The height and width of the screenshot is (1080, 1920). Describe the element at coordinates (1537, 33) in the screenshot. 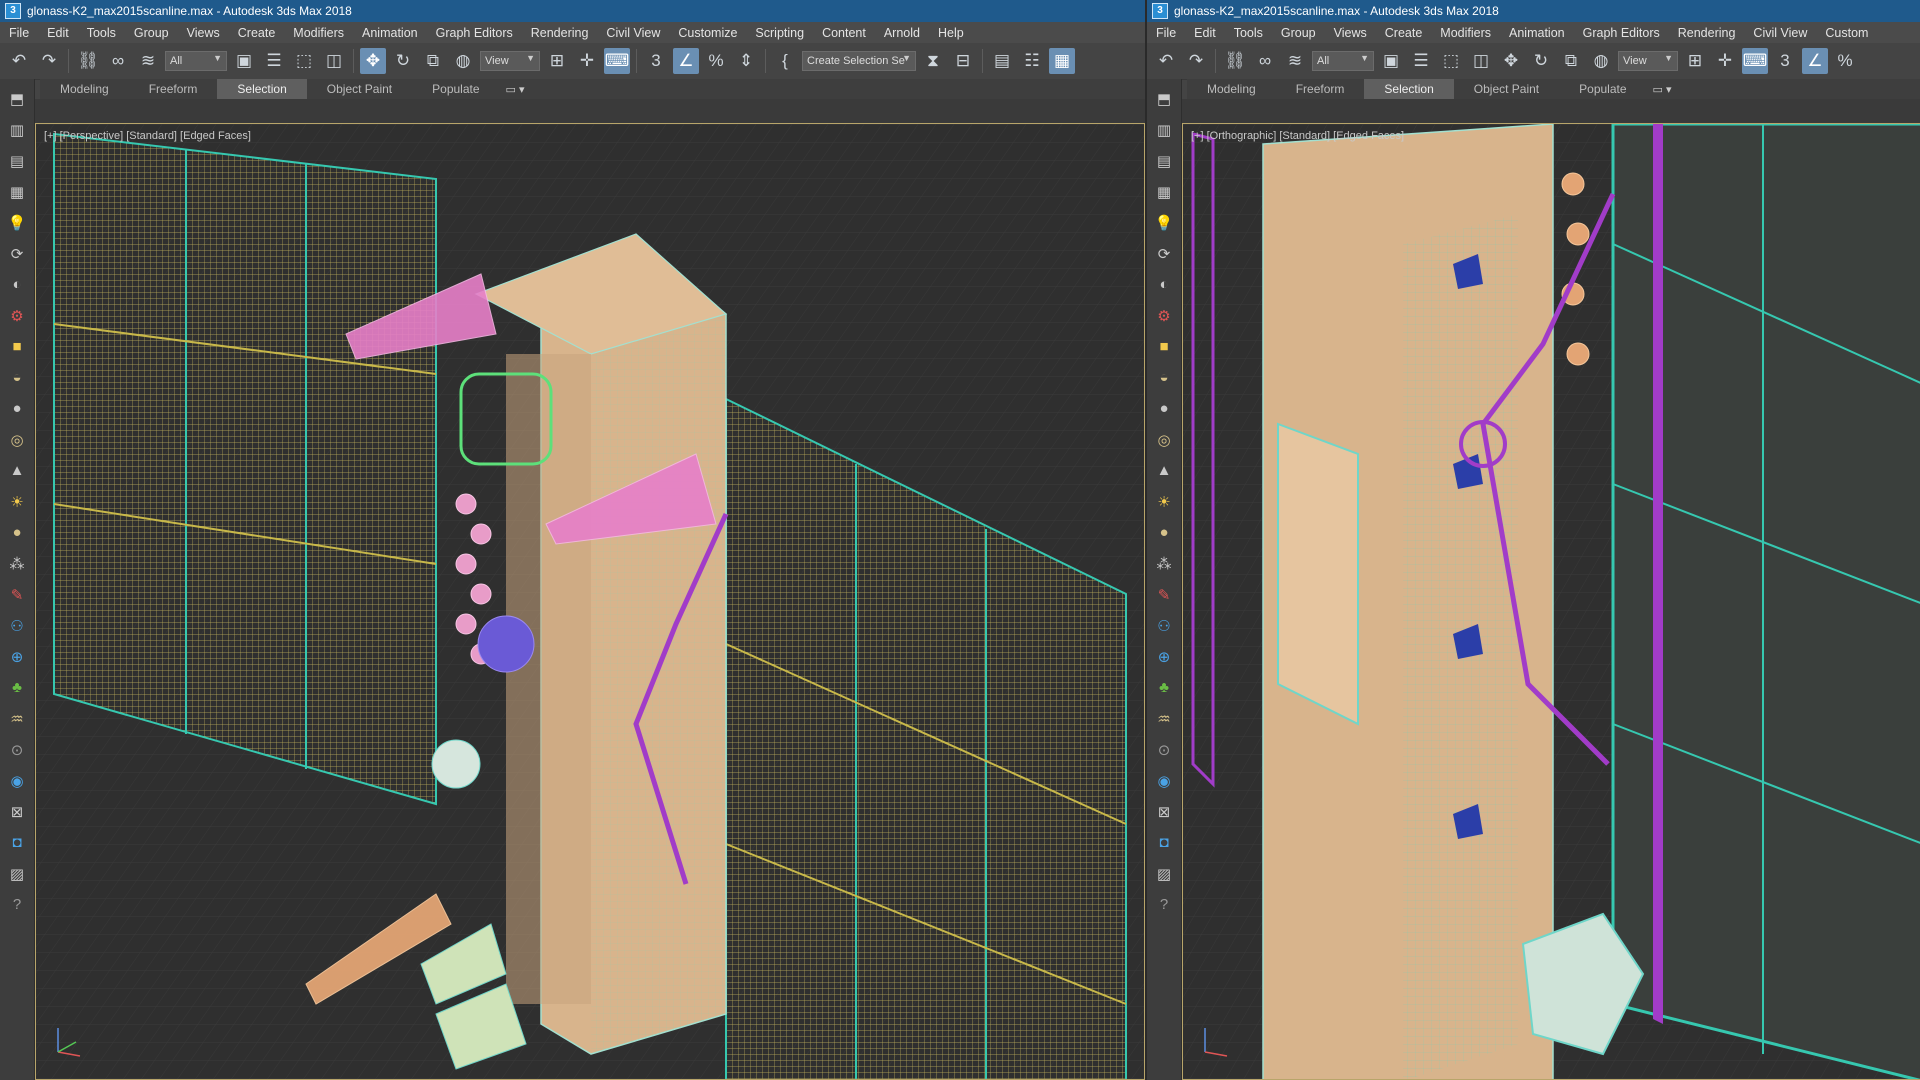

I see `menu-animation: Animation` at that location.